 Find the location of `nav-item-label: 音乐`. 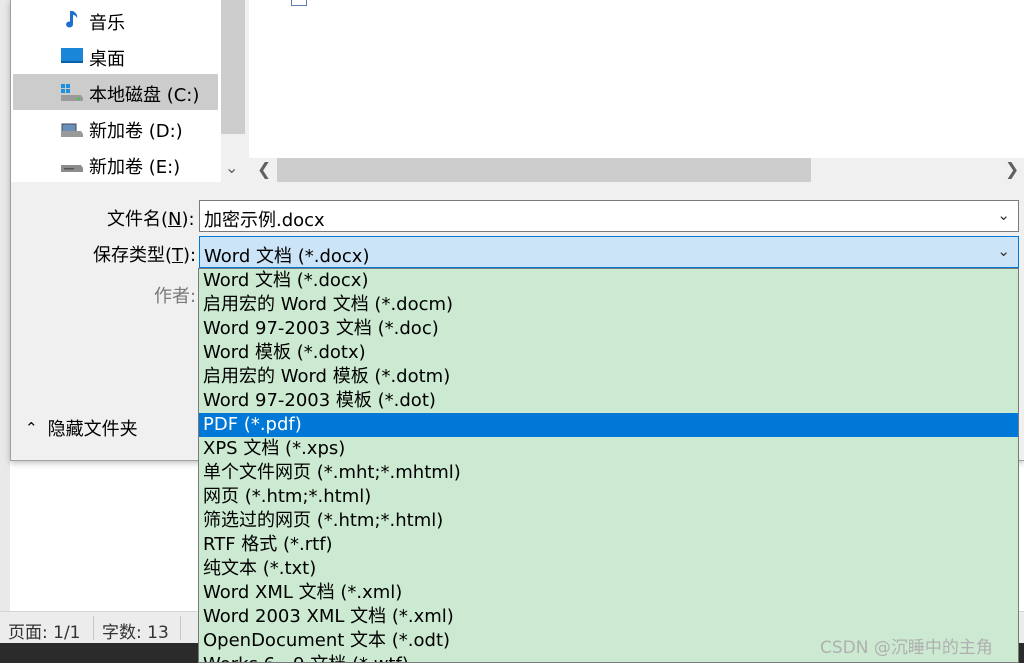

nav-item-label: 音乐 is located at coordinates (107, 23).